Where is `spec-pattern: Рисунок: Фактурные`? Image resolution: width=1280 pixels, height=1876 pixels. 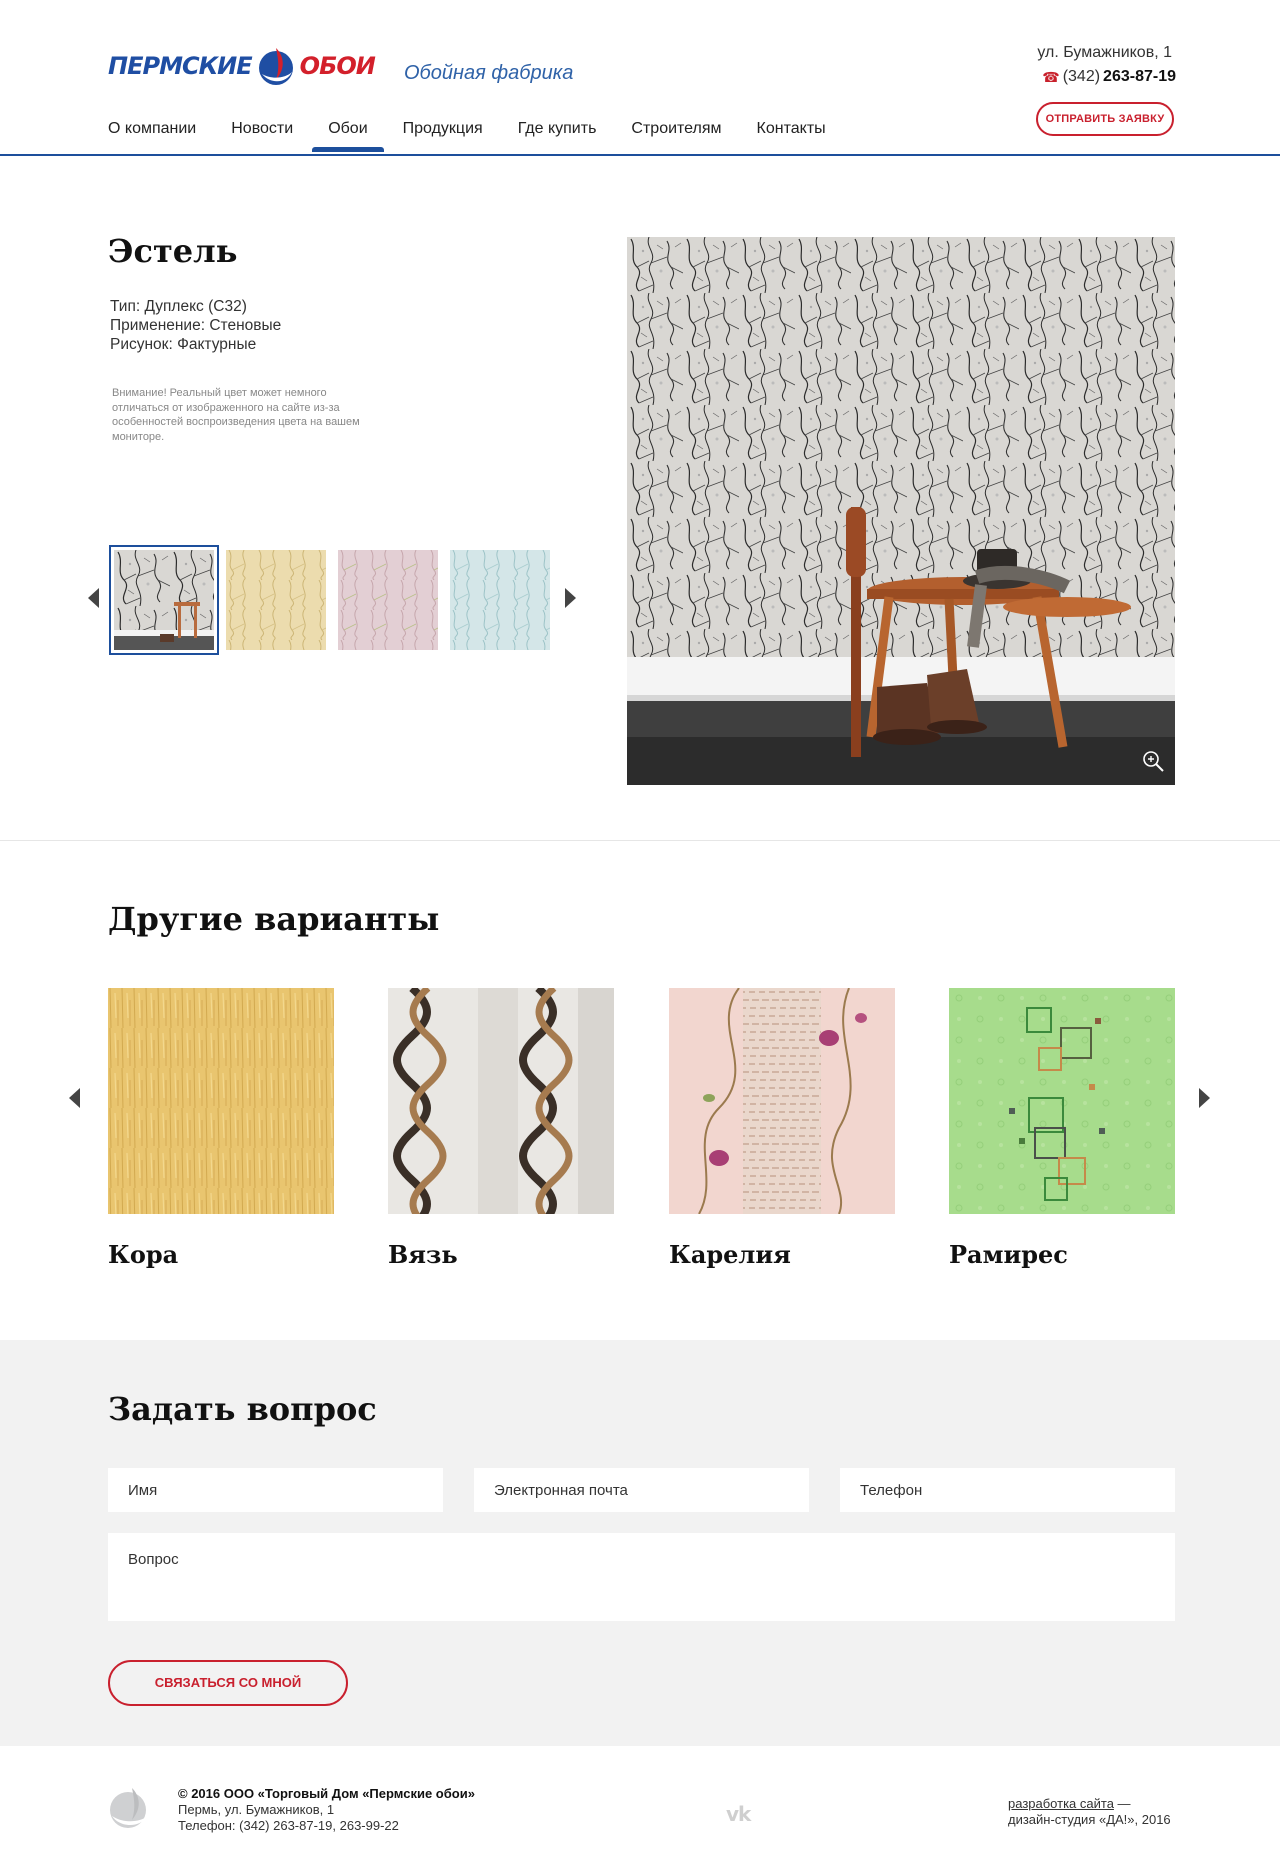 spec-pattern: Рисунок: Фактурные is located at coordinates (183, 344).